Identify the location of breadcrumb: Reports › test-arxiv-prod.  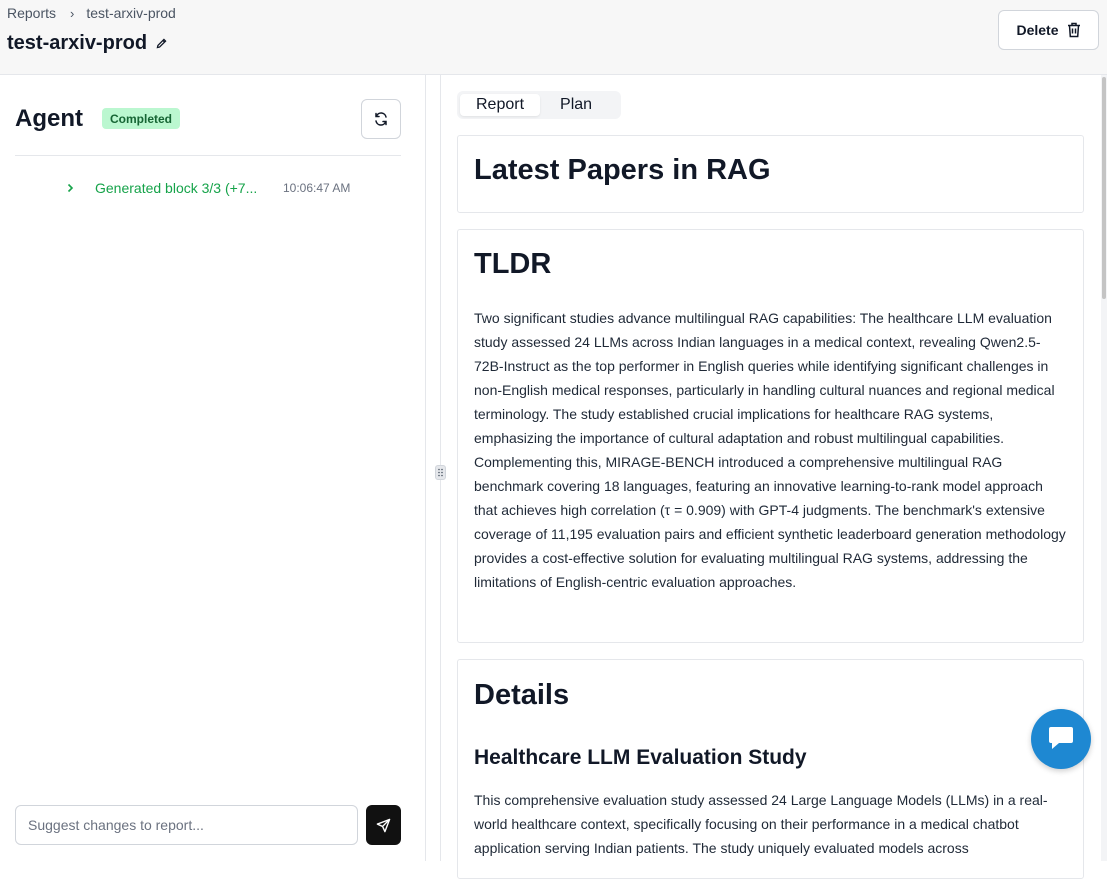
(91, 13).